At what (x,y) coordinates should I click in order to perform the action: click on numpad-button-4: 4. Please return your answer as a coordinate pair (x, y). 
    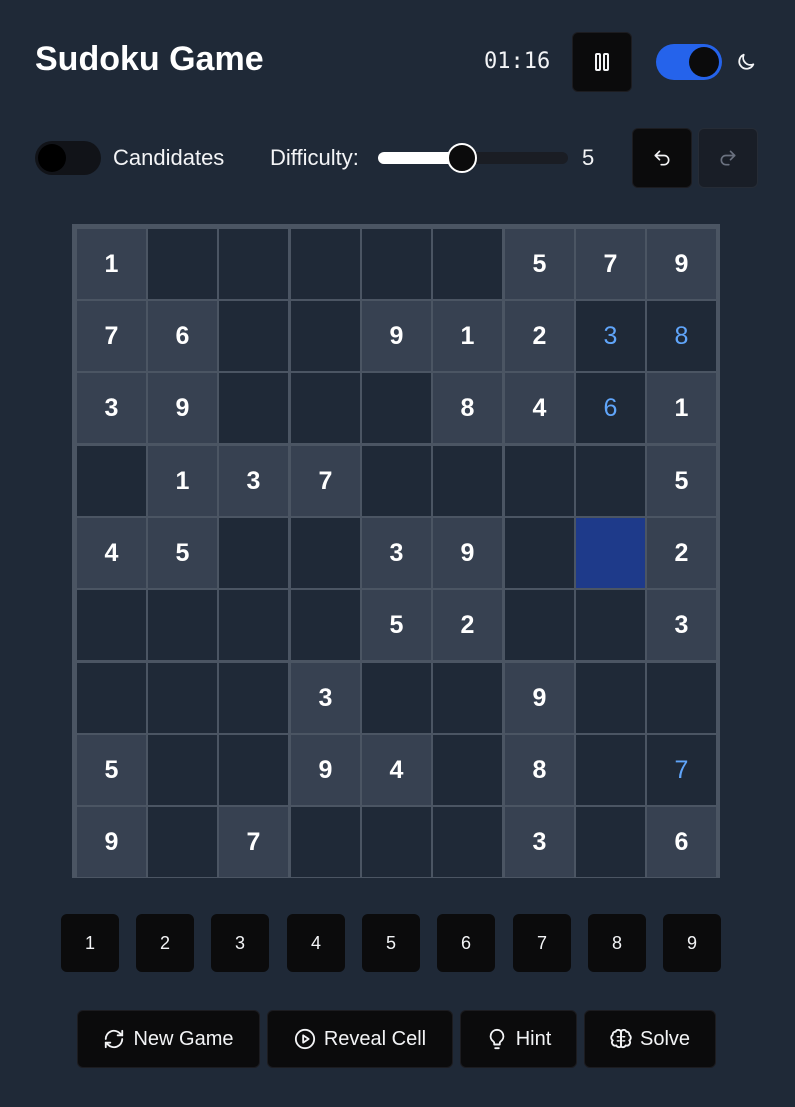
    Looking at the image, I should click on (316, 943).